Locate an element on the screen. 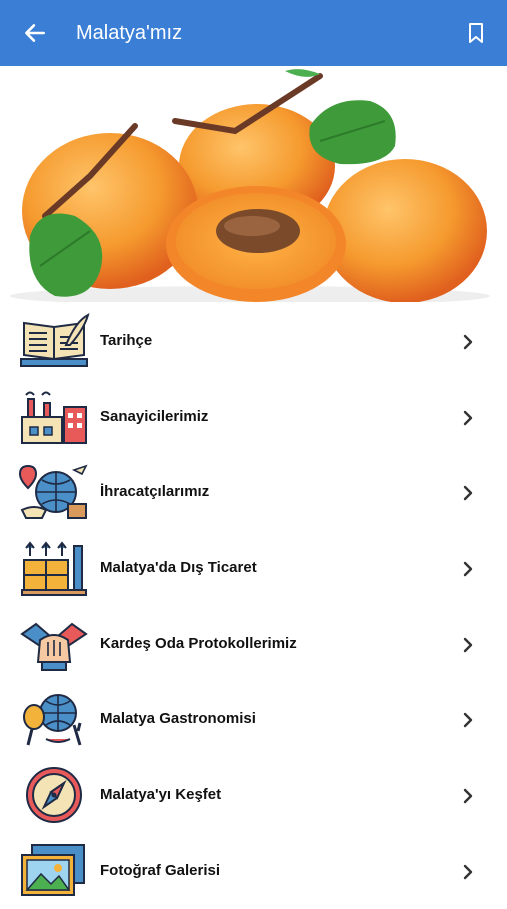  menu-item-dis-ticaret: Malatya'da Dış Ticaret is located at coordinates (253, 568).